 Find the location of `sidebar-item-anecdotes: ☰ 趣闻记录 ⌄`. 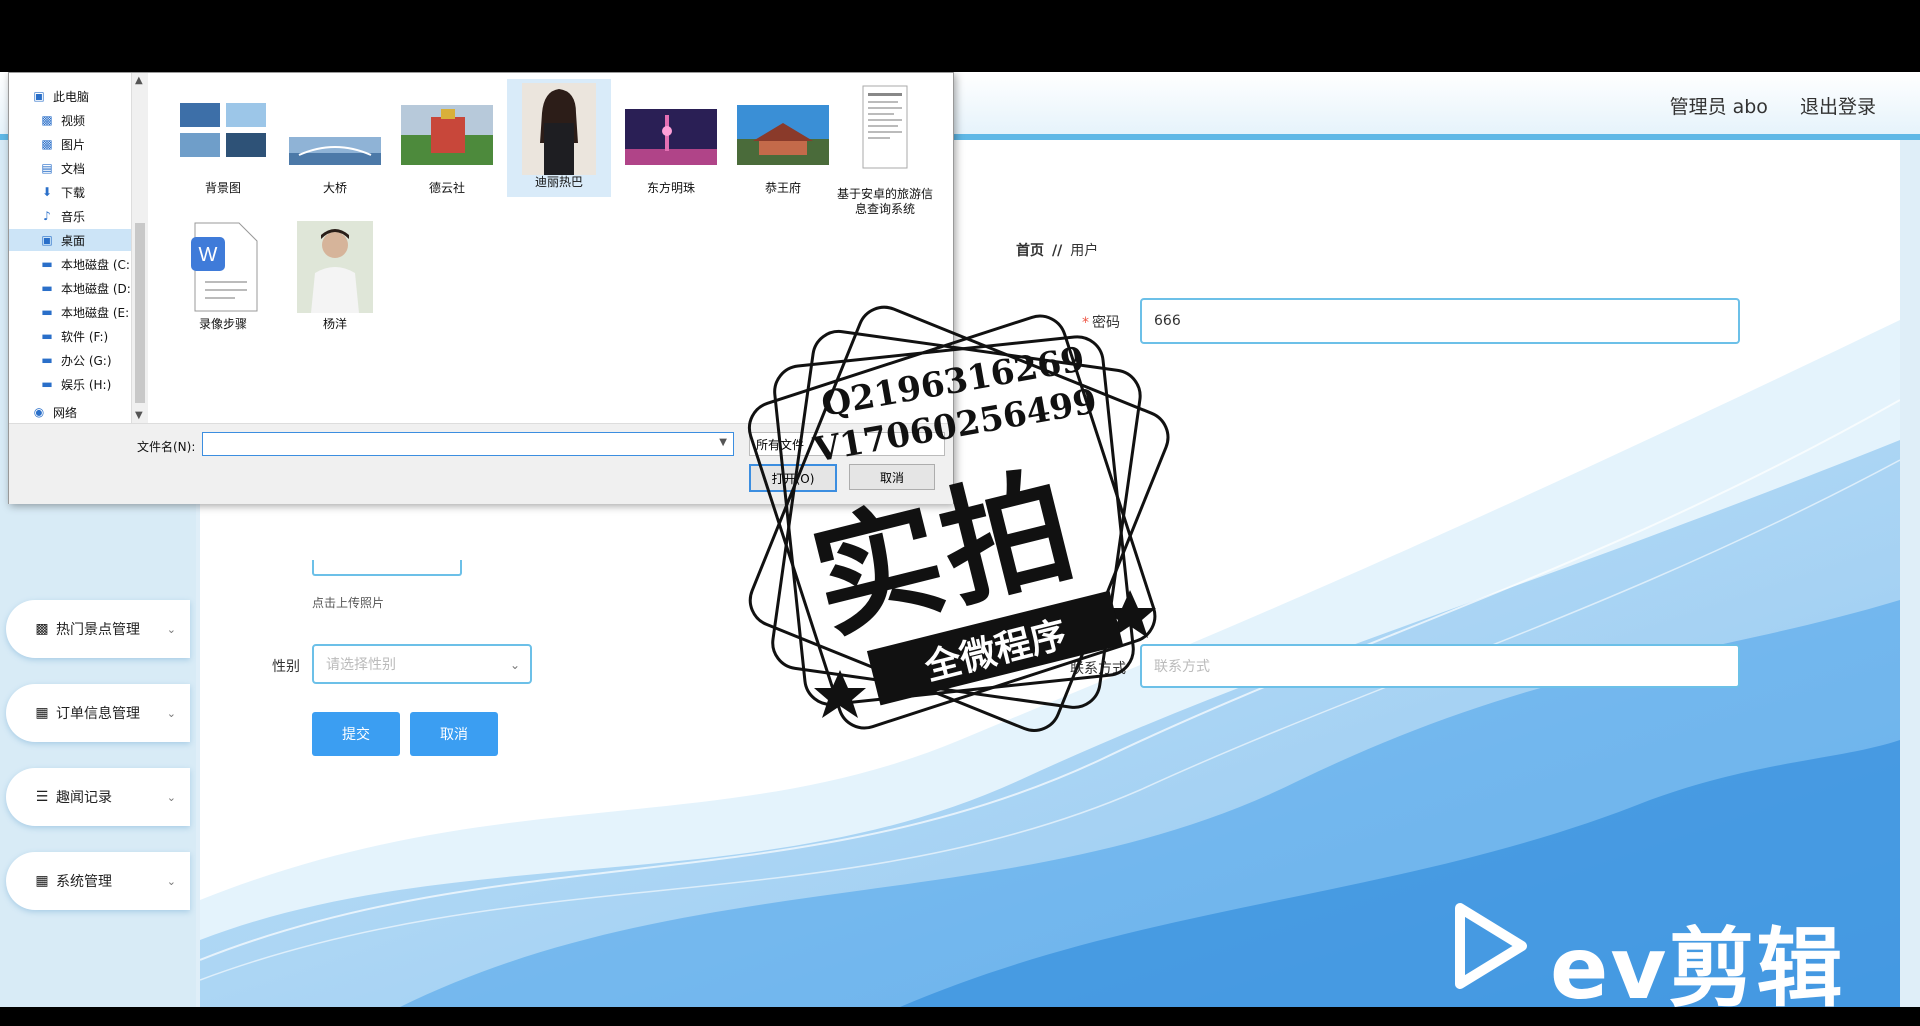

sidebar-item-anecdotes: ☰ 趣闻记录 ⌄ is located at coordinates (98, 797).